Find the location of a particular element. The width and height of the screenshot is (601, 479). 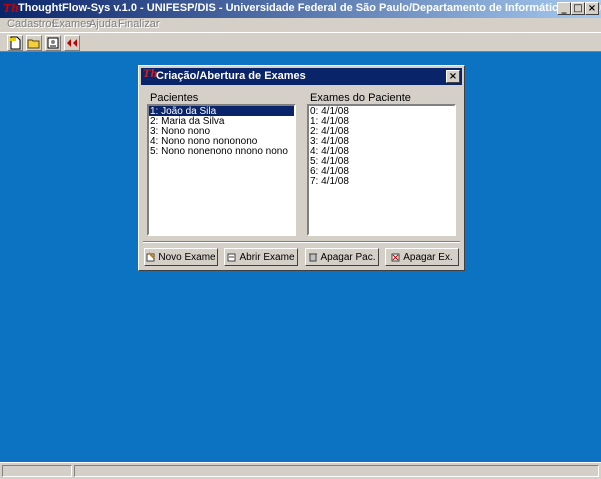

patient-record-button is located at coordinates (53, 43).